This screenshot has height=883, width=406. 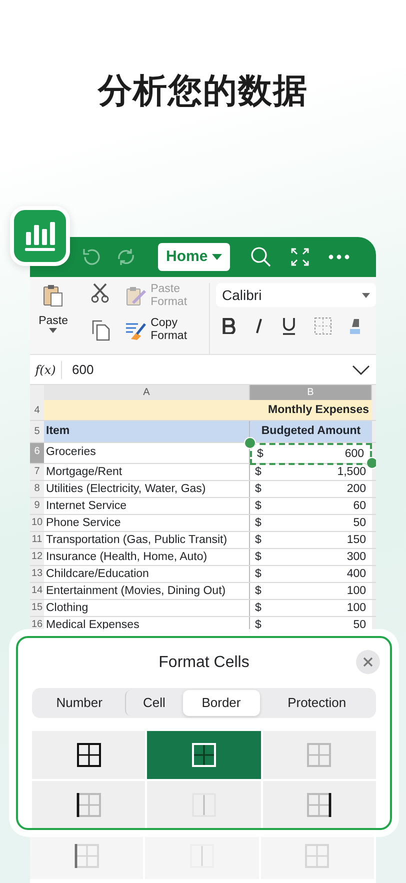 What do you see at coordinates (202, 91) in the screenshot?
I see `headline: 分析您的数据` at bounding box center [202, 91].